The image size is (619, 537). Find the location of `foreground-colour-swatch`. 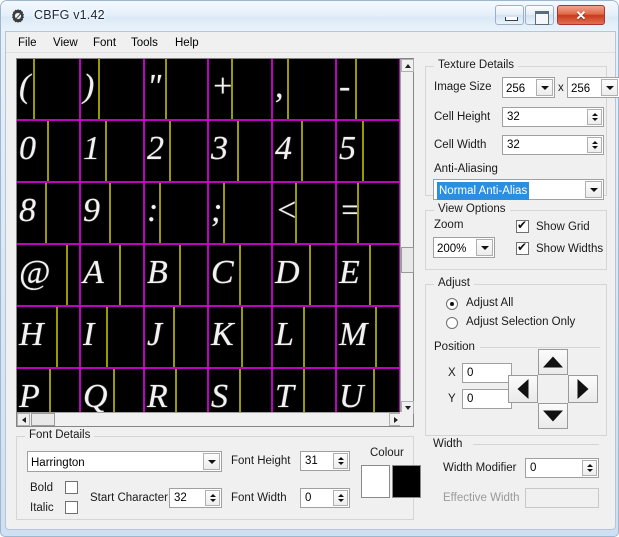

foreground-colour-swatch is located at coordinates (375, 481).